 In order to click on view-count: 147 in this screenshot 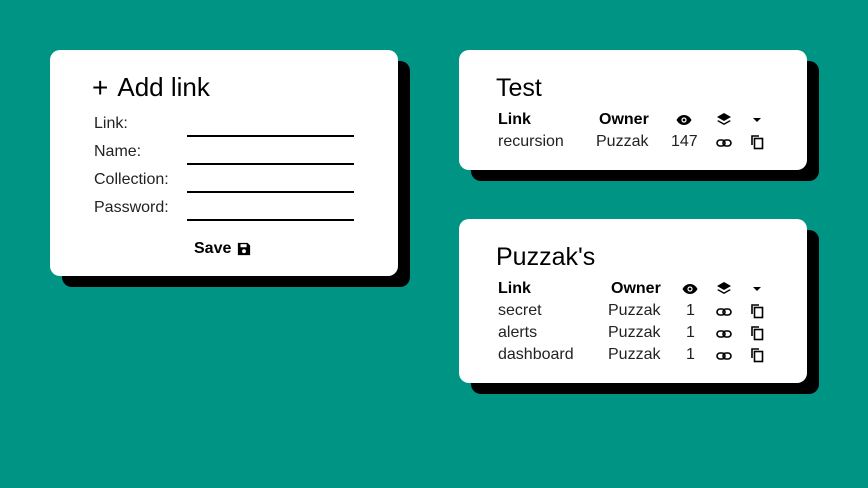, I will do `click(684, 141)`.